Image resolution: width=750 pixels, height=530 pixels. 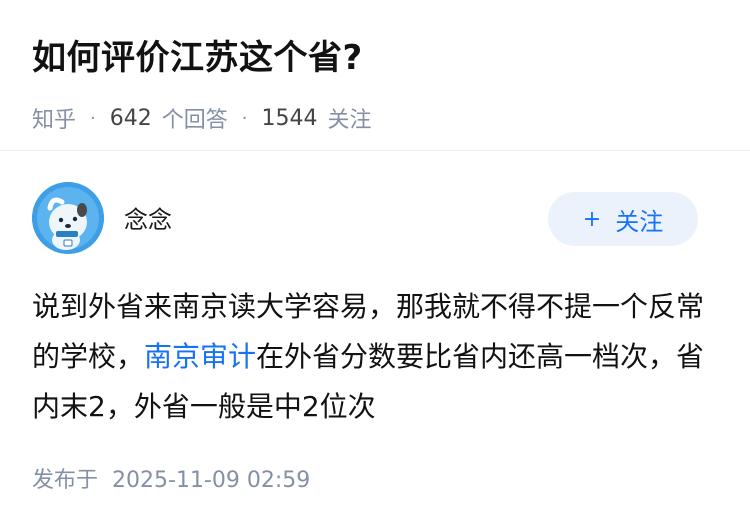 What do you see at coordinates (54, 118) in the screenshot?
I see `site-name: 知乎` at bounding box center [54, 118].